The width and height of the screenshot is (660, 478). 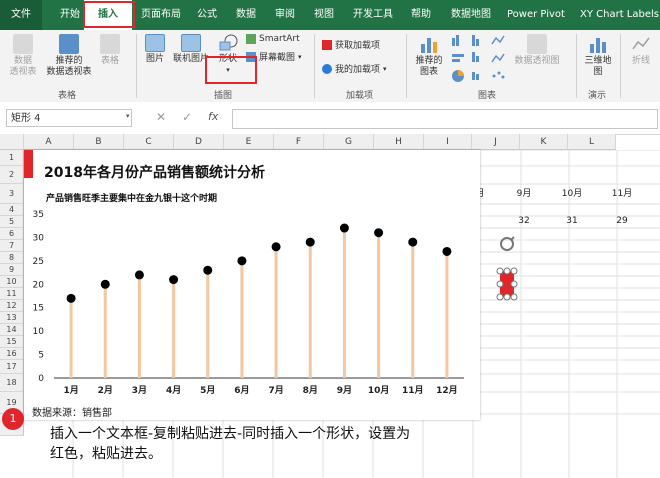 I want to click on tab-file: 文件, so click(x=21, y=15).